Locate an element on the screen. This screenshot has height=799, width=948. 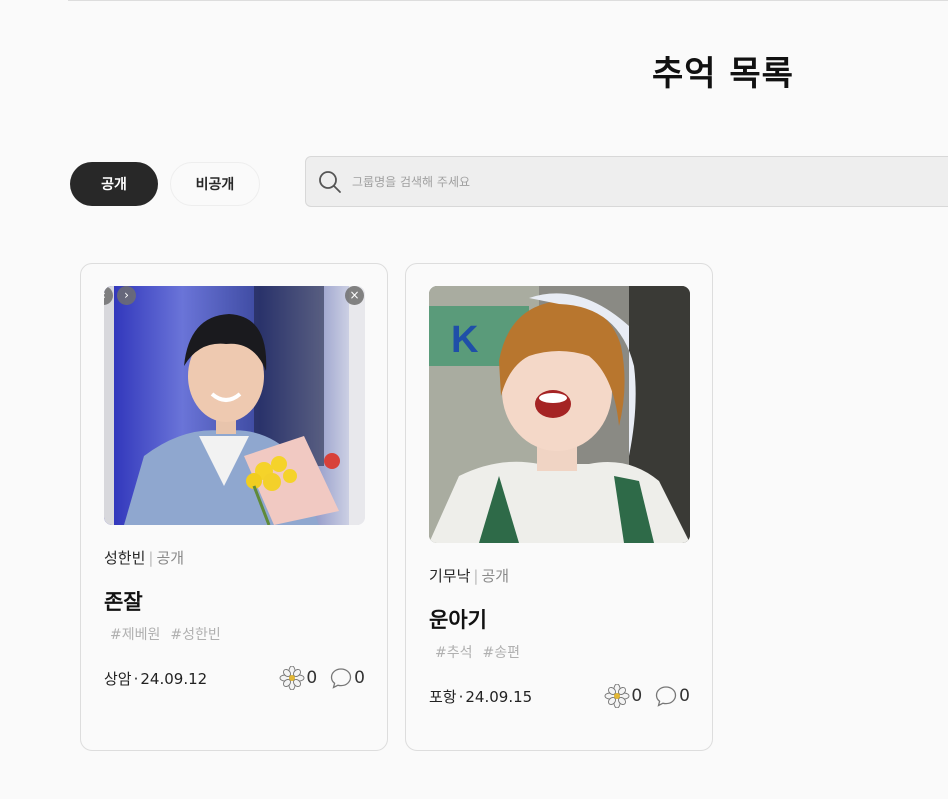
card-date: 24.09.15 is located at coordinates (499, 697).